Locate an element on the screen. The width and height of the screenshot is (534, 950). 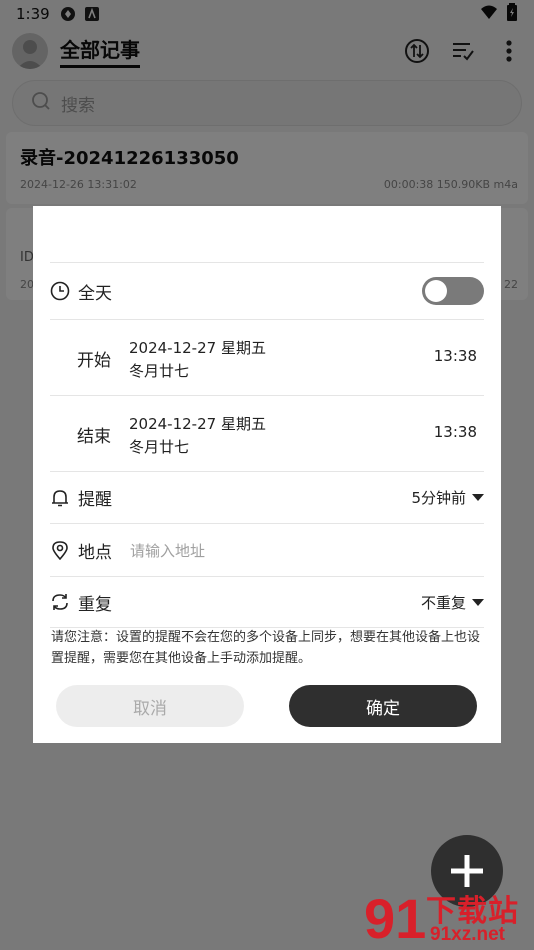
confirm-button: 确定 is located at coordinates (383, 706).